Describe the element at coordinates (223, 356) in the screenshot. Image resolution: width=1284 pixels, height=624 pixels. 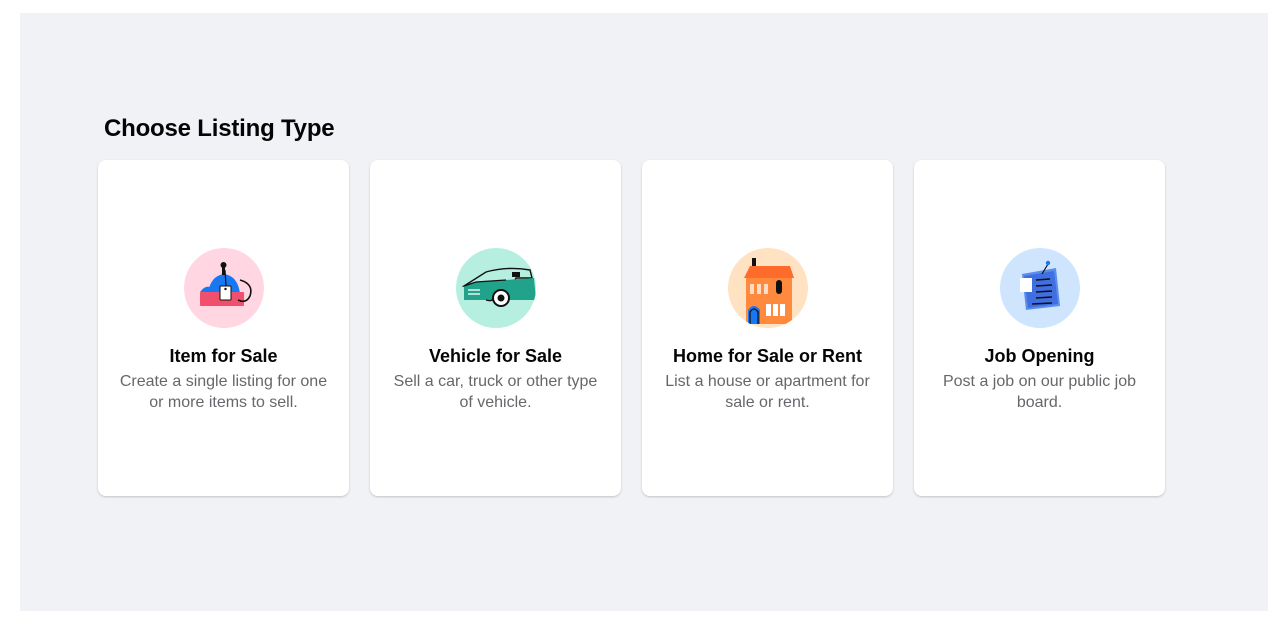
I see `card-title: Item for Sale` at that location.